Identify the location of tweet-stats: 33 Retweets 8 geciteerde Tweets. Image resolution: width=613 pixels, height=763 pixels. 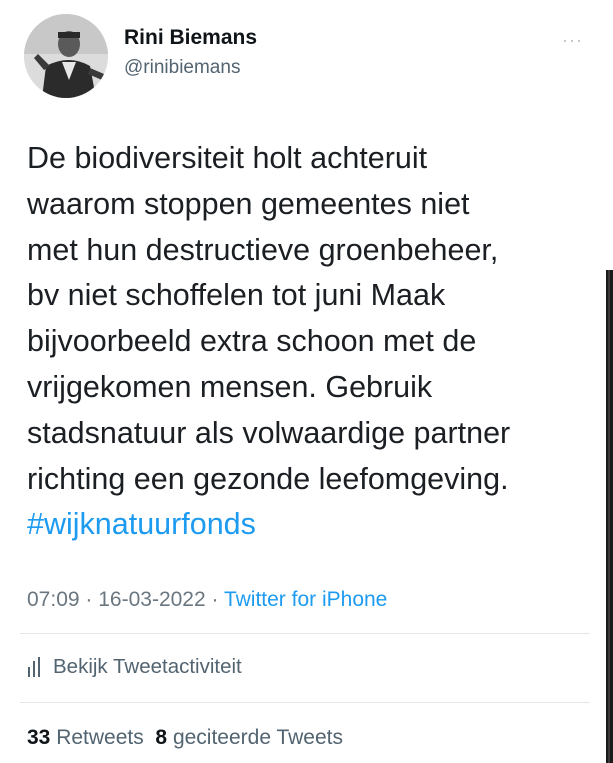
(185, 738).